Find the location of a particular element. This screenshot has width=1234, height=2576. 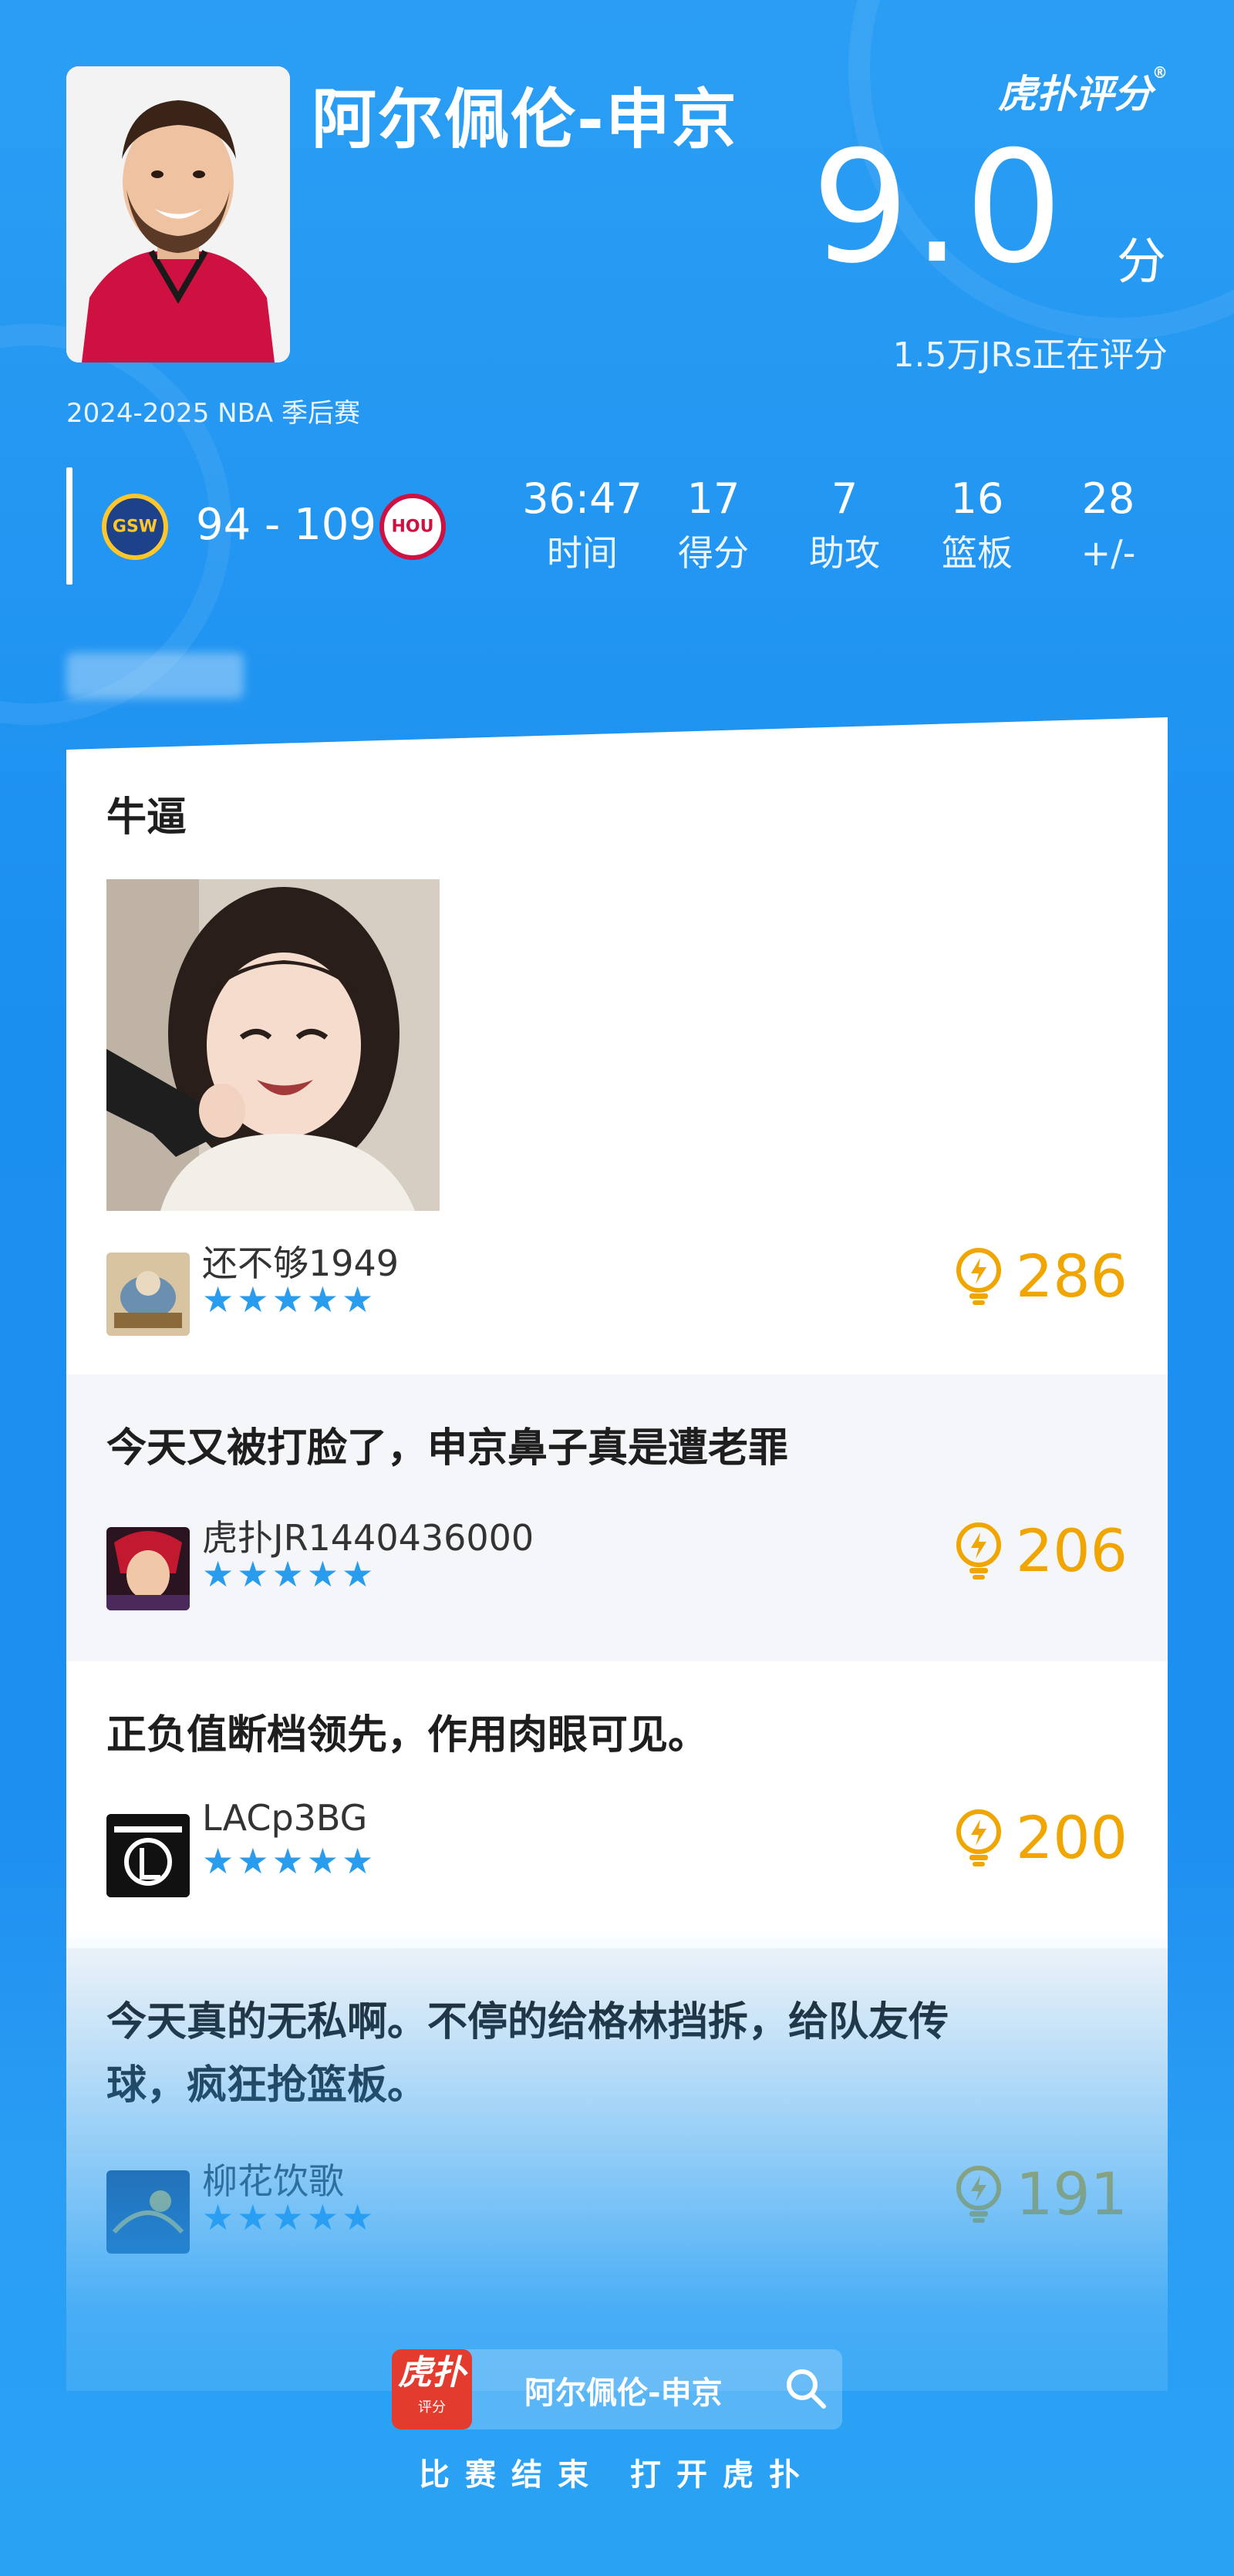

team-logo-hou: HOU is located at coordinates (412, 527).